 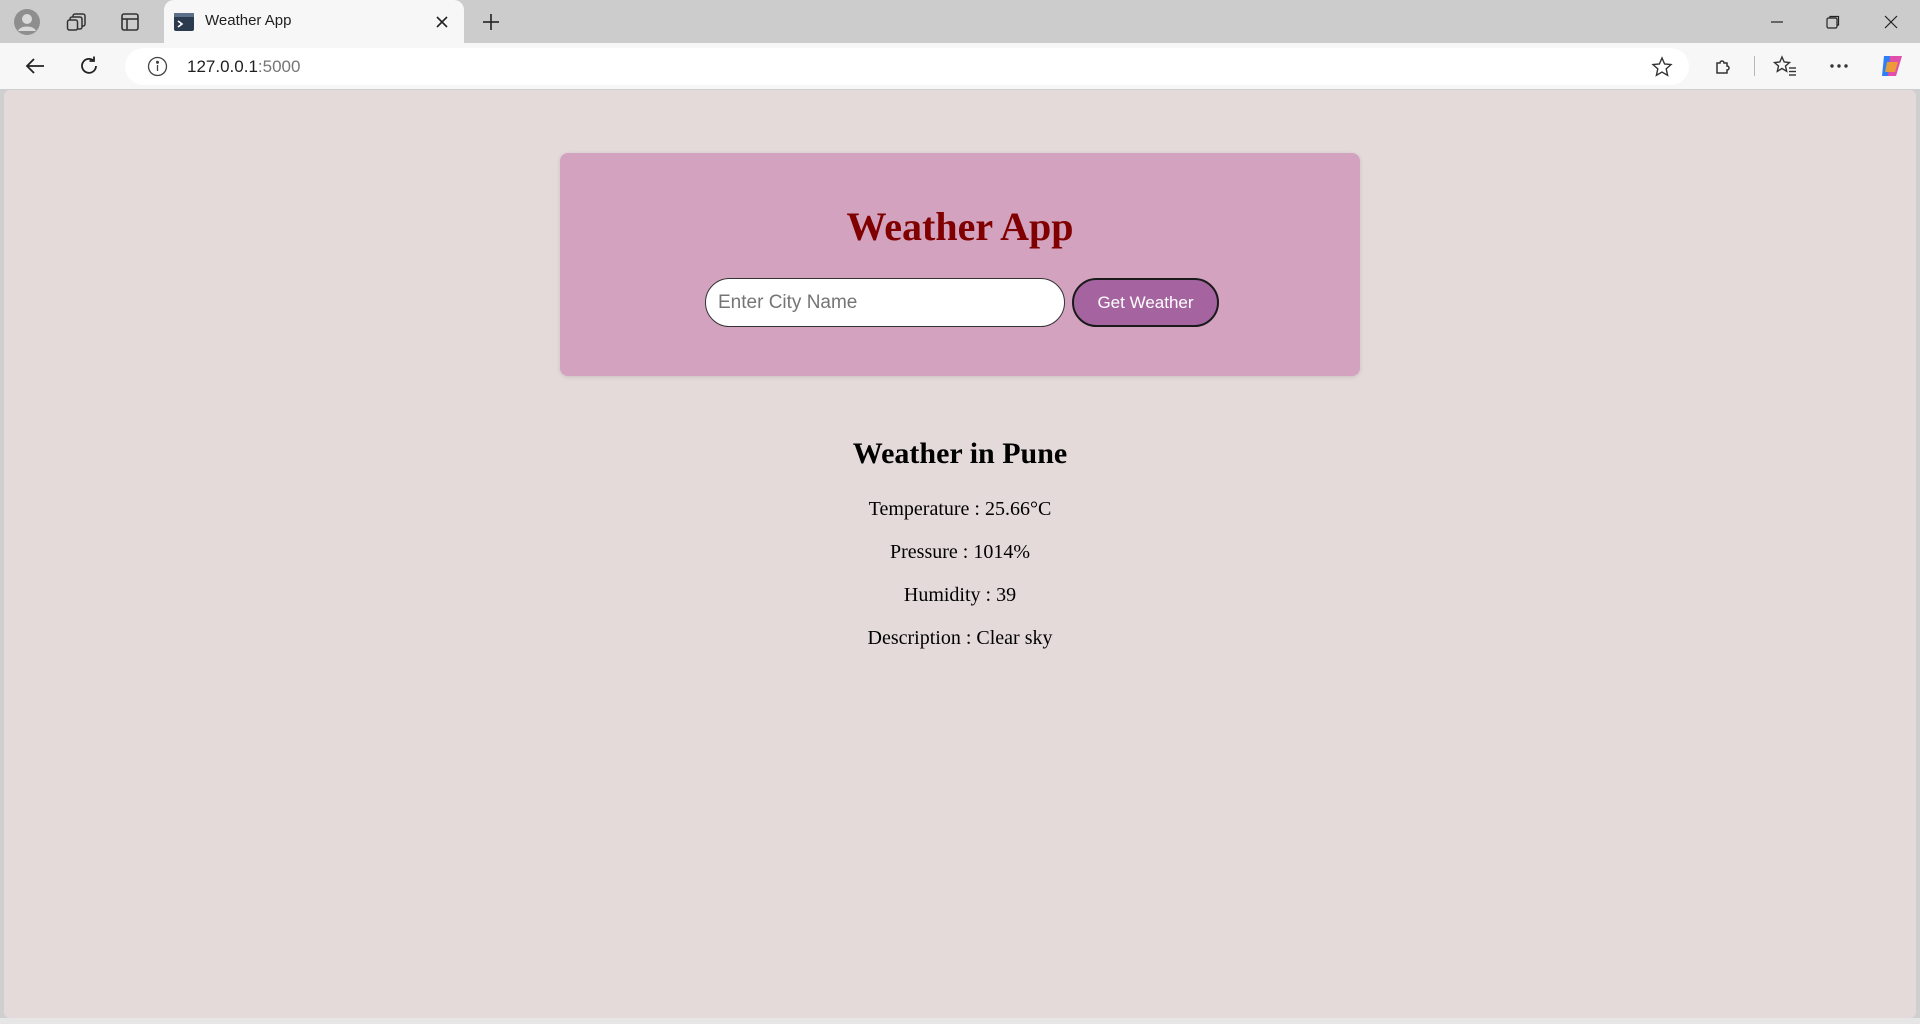 What do you see at coordinates (1145, 302) in the screenshot?
I see `get-weather-button: Get Weather` at bounding box center [1145, 302].